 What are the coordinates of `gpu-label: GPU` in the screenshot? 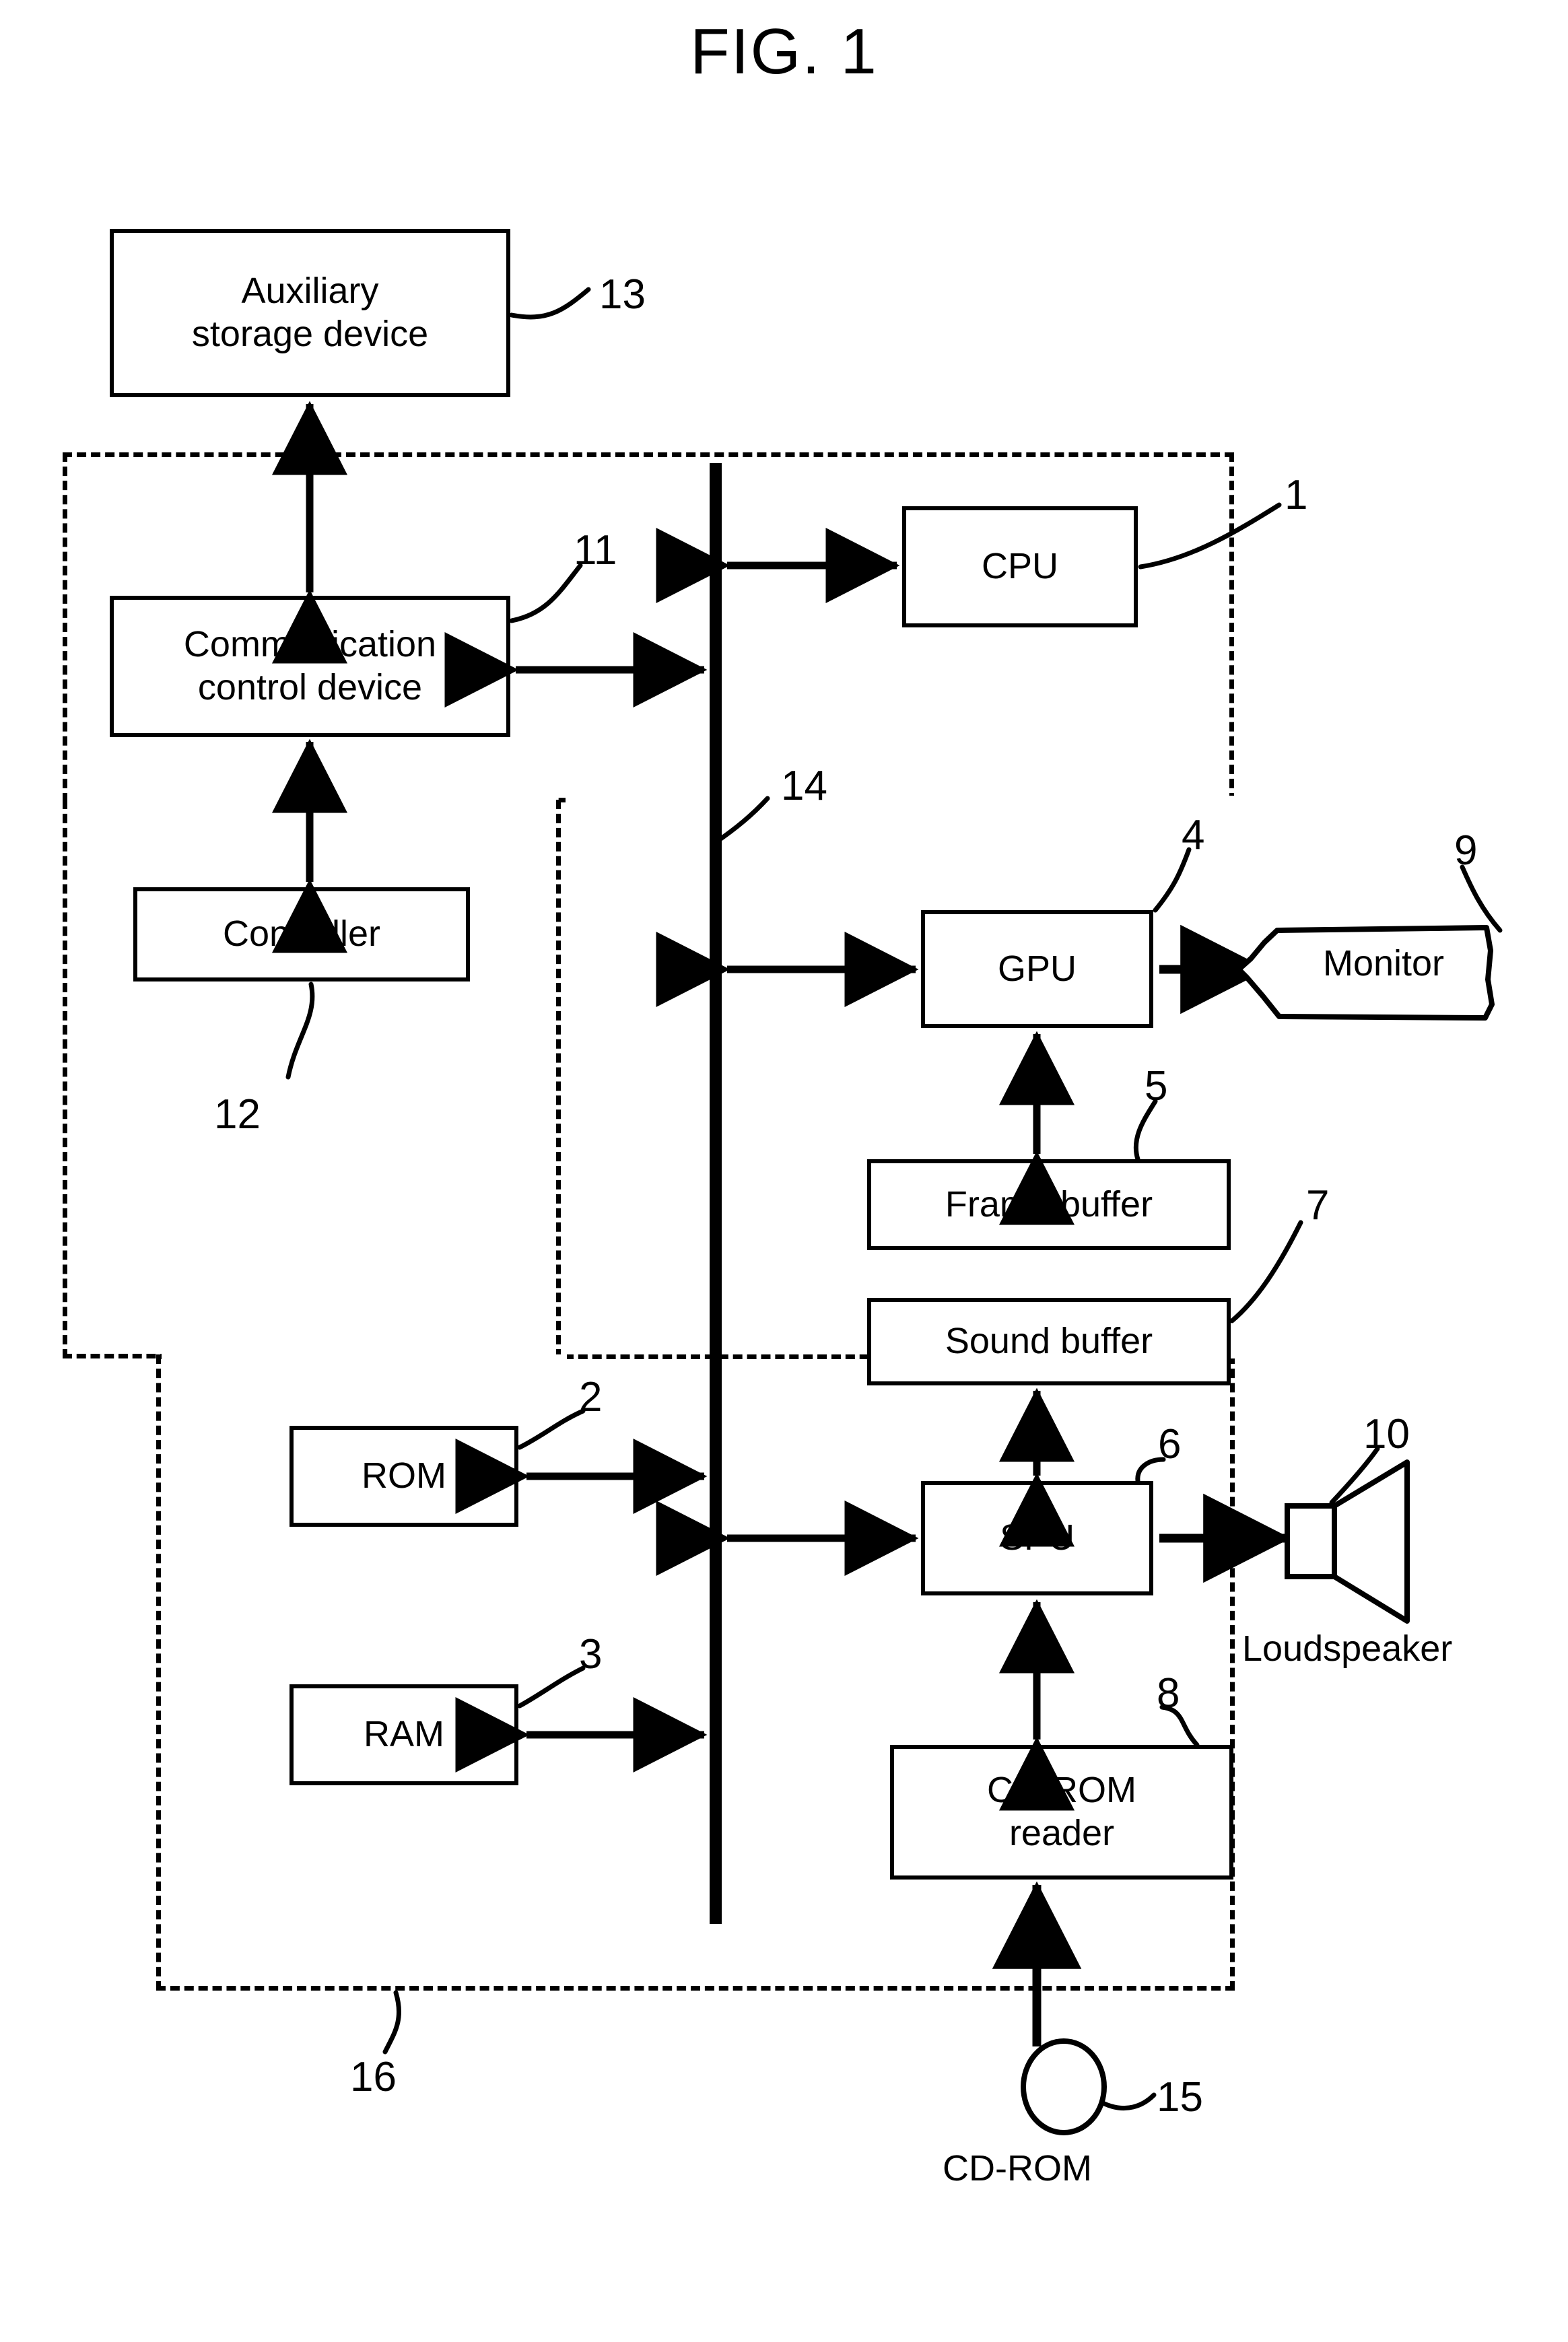 It's located at (1037, 968).